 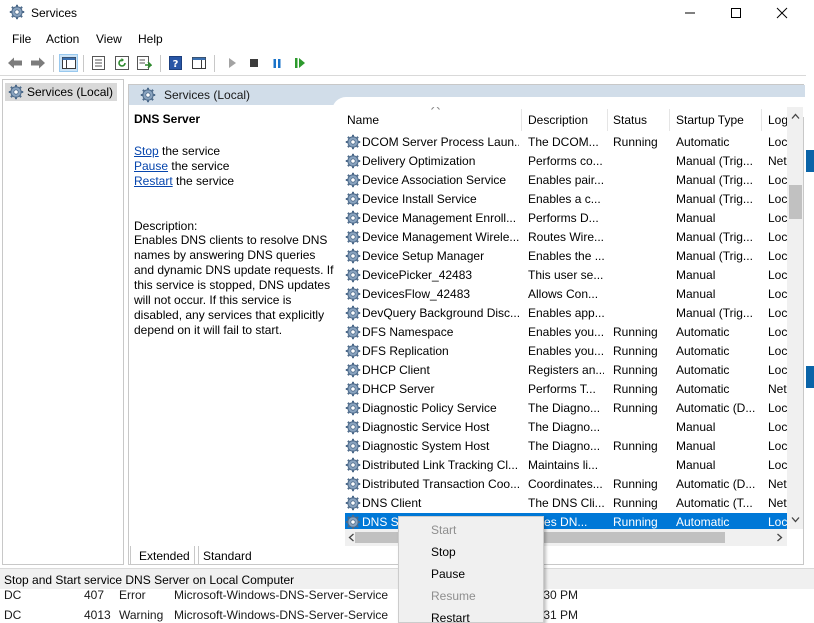 I want to click on menu-file: File, so click(x=21, y=39).